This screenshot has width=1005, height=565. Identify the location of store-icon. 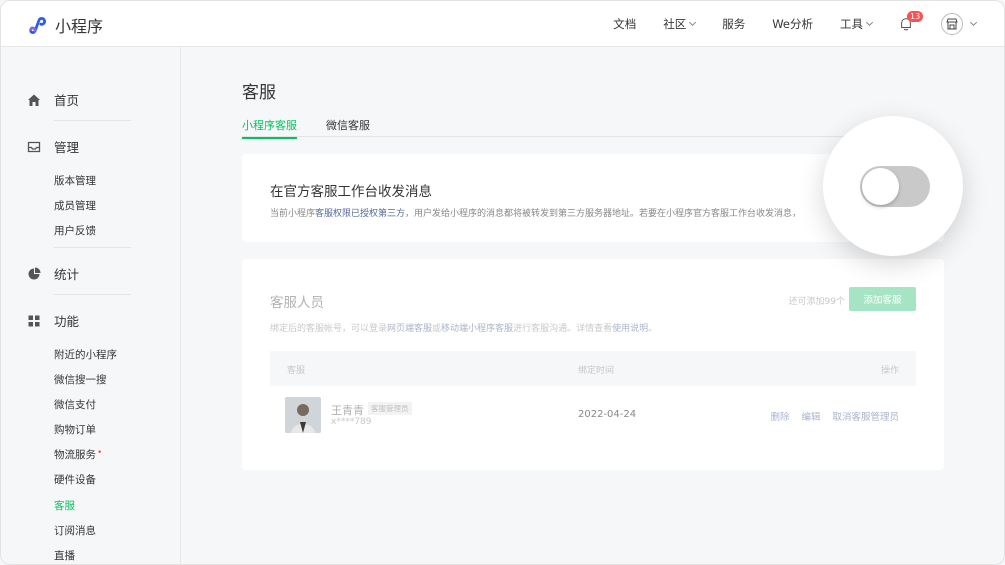
(952, 24).